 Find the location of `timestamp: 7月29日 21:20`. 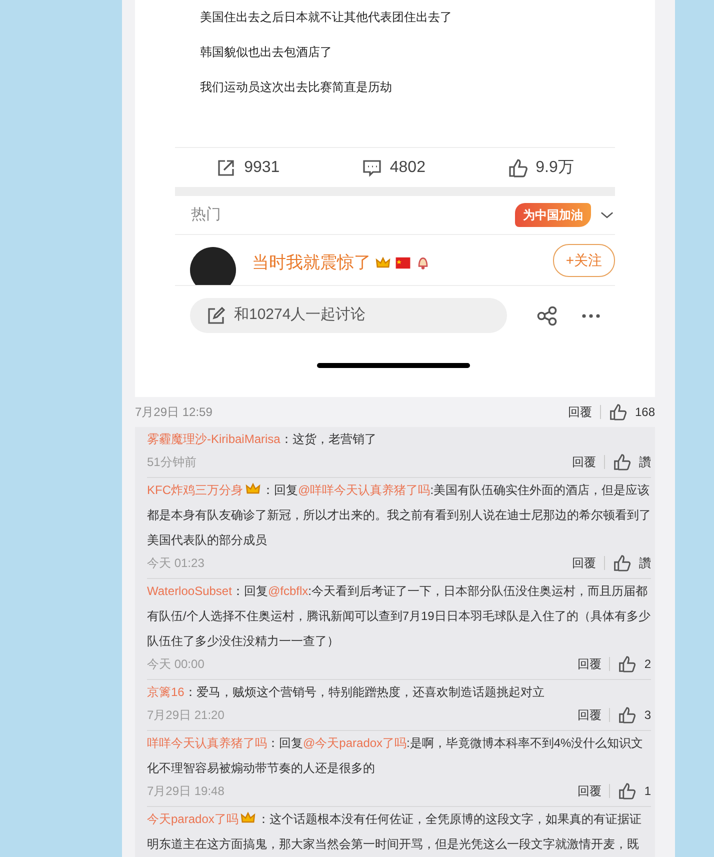

timestamp: 7月29日 21:20 is located at coordinates (185, 715).